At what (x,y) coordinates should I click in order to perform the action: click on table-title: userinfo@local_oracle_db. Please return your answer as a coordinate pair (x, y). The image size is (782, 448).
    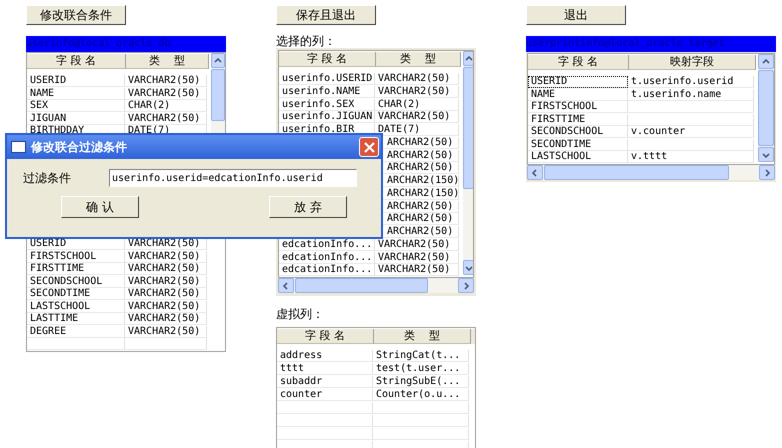
    Looking at the image, I should click on (126, 44).